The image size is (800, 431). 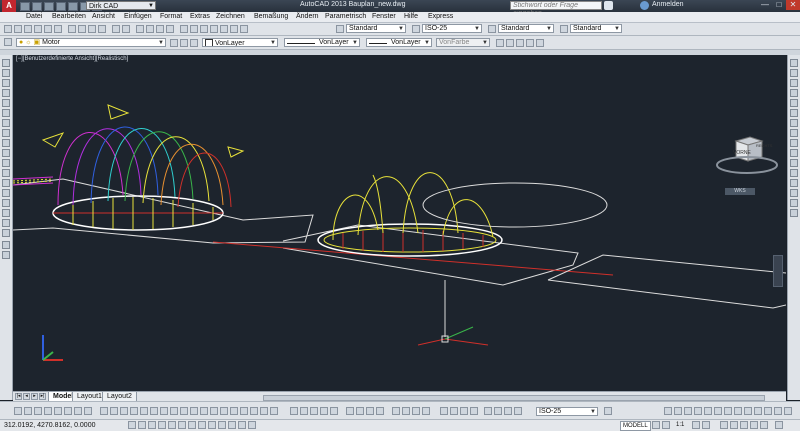 What do you see at coordinates (58, 411) in the screenshot?
I see `dim-radius-icon` at bounding box center [58, 411].